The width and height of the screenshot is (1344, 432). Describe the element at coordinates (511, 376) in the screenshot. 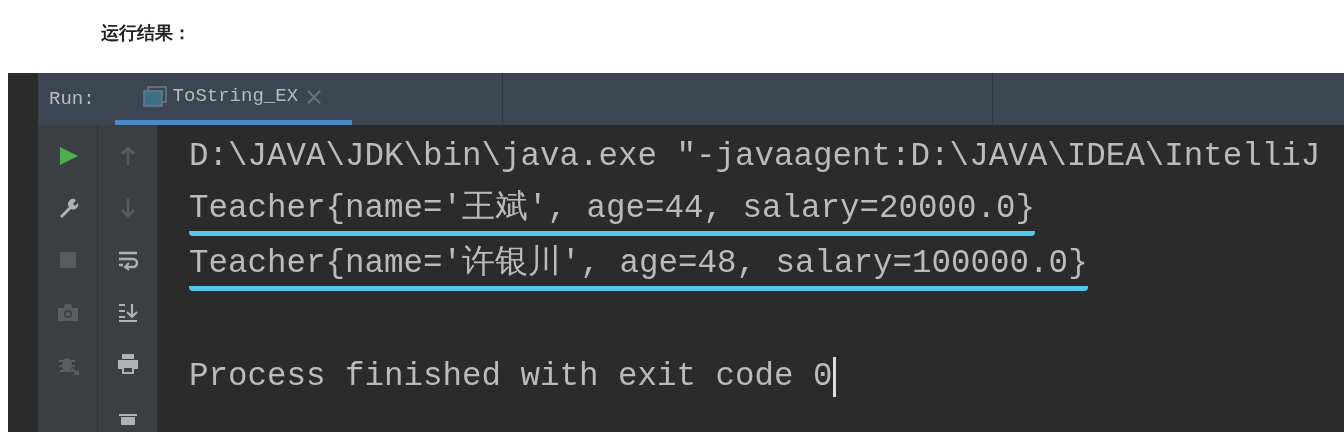

I see `console-line: Process finished with exit code 0` at that location.